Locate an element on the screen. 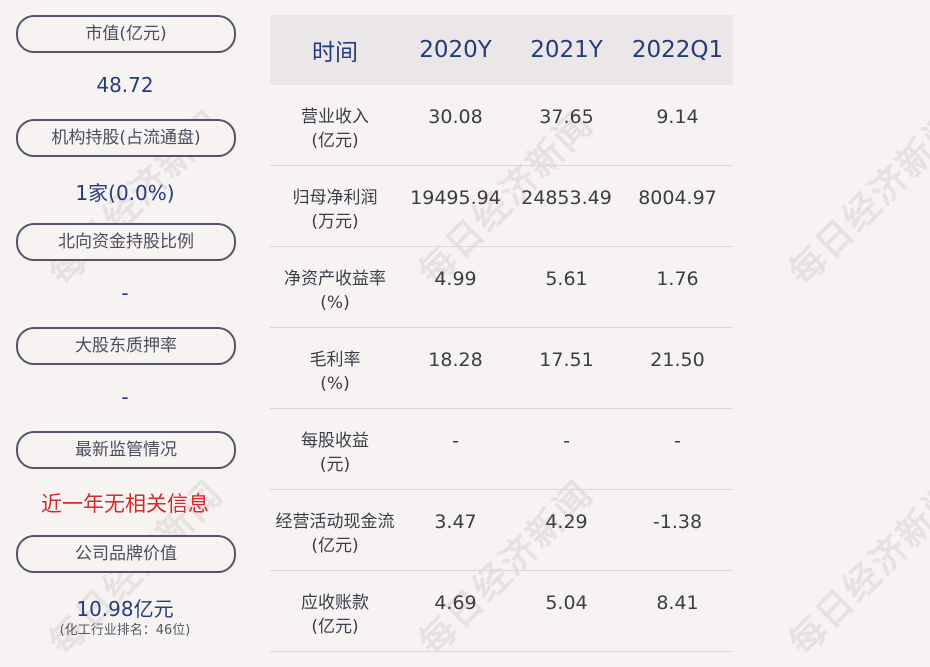 The image size is (930, 667). brand-value-rank-note: (化工行业排名：46位) is located at coordinates (125, 630).